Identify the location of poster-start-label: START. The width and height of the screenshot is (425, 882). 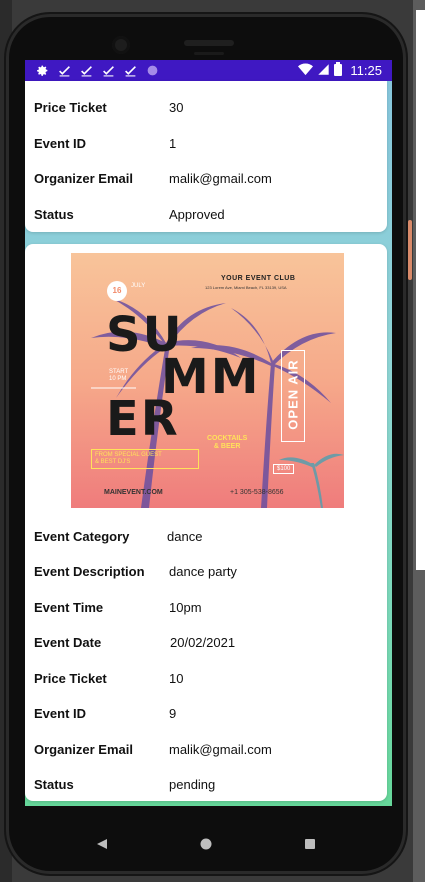
(119, 372).